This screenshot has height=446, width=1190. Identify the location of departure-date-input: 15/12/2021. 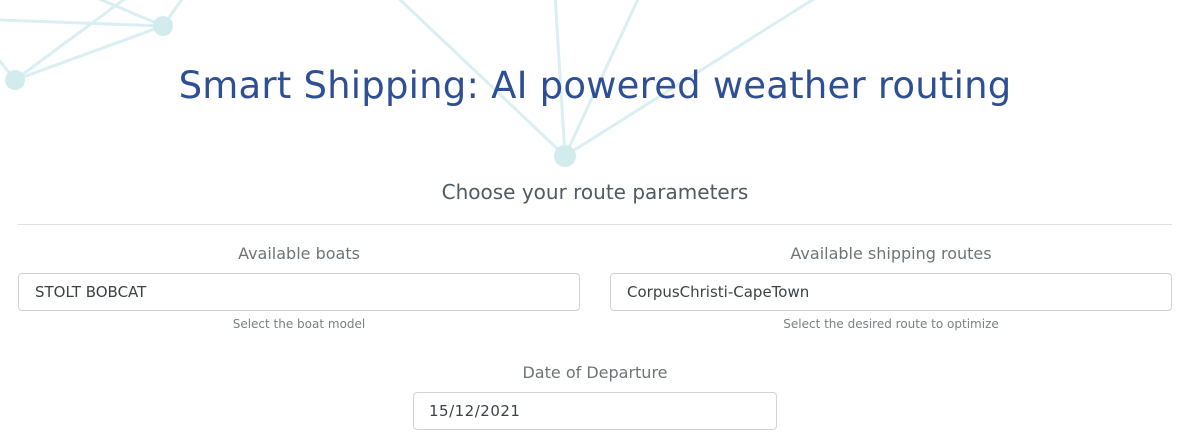
(595, 411).